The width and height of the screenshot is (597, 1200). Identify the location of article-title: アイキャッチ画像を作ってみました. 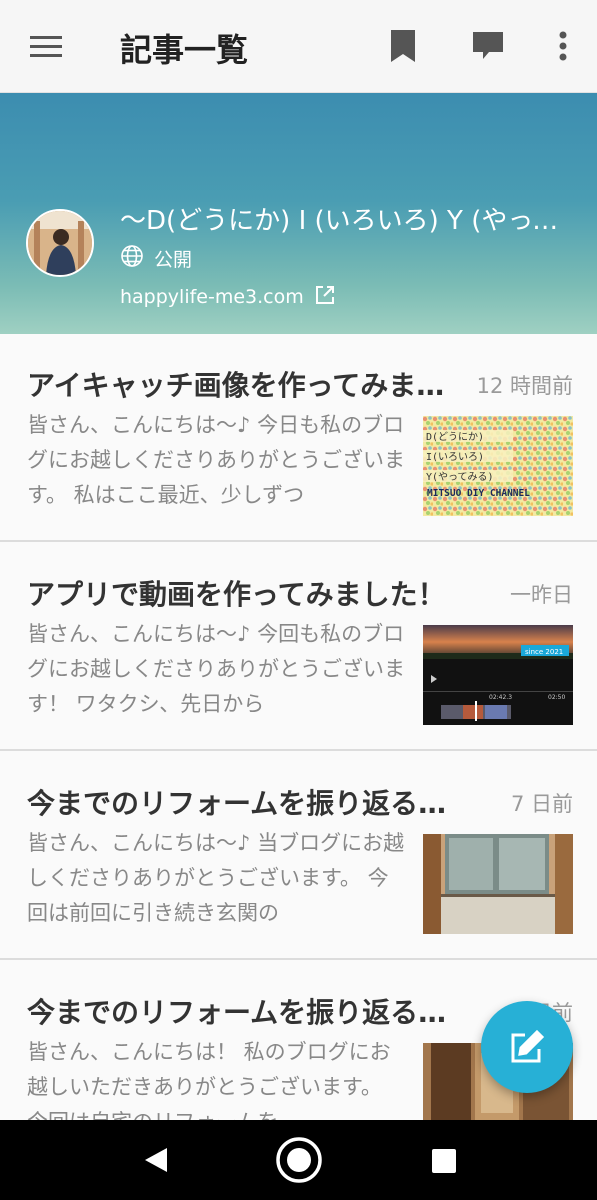
(237, 385).